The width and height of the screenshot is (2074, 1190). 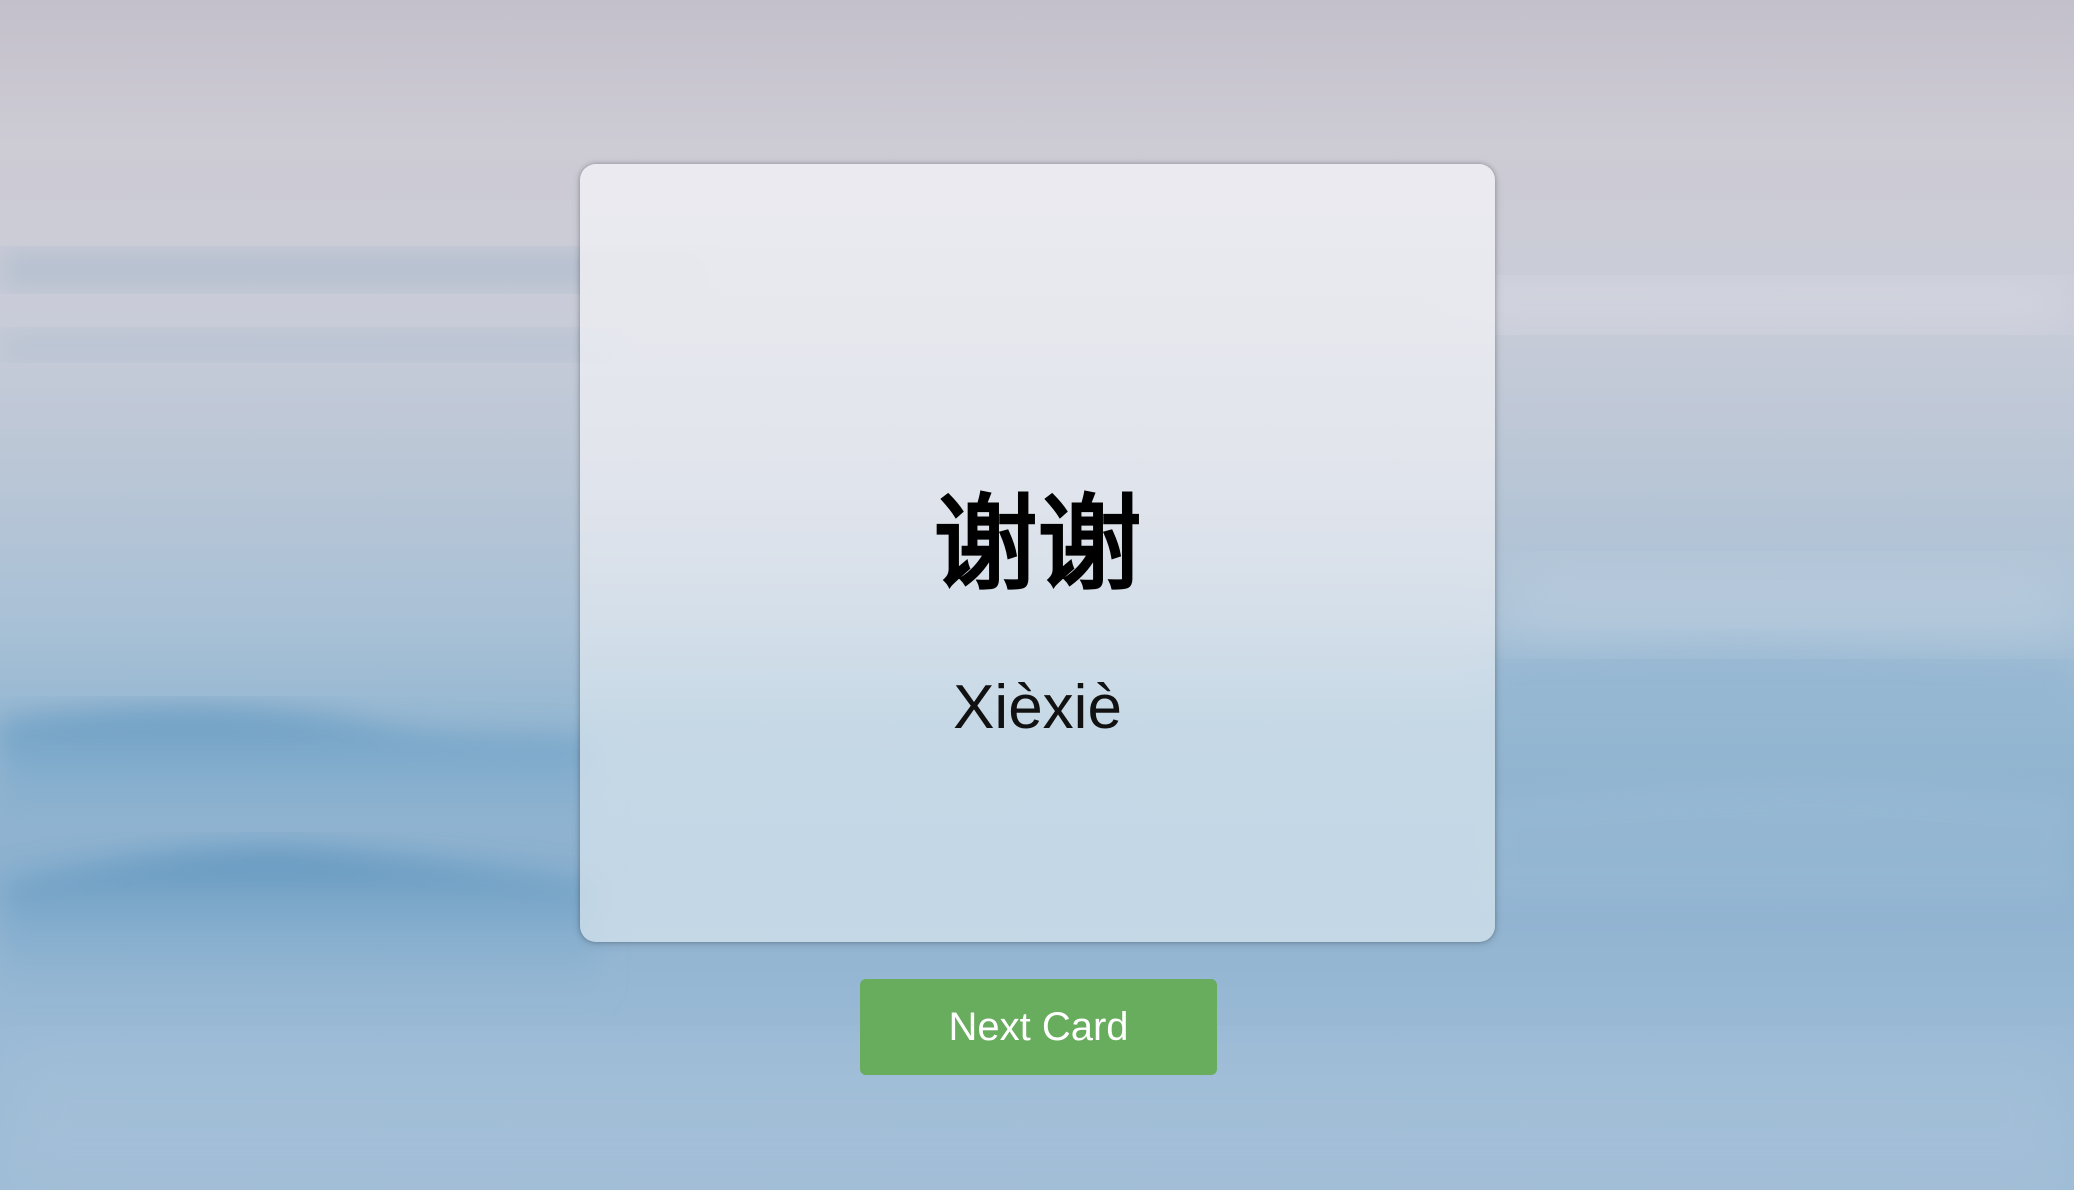 I want to click on flashcard-pinyin: Xièxiè, so click(x=1037, y=707).